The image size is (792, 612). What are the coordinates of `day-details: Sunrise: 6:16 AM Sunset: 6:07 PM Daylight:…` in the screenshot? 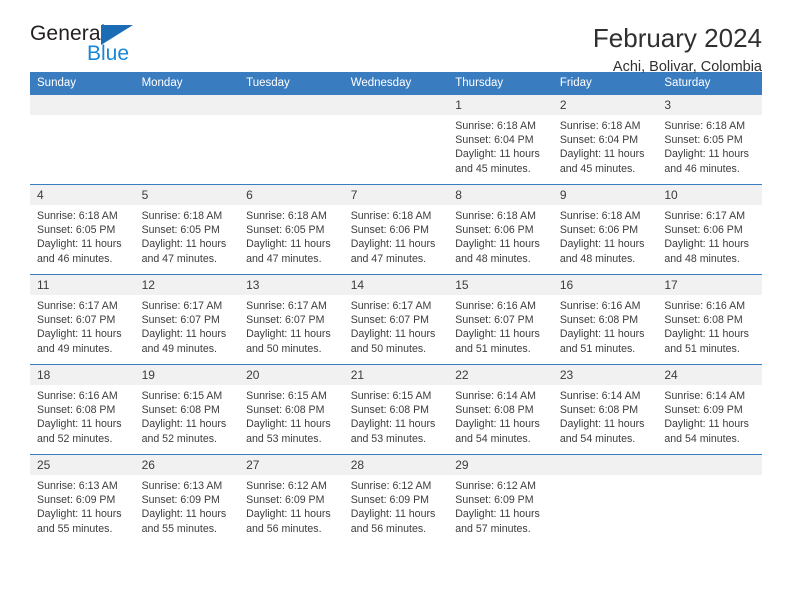 It's located at (500, 325).